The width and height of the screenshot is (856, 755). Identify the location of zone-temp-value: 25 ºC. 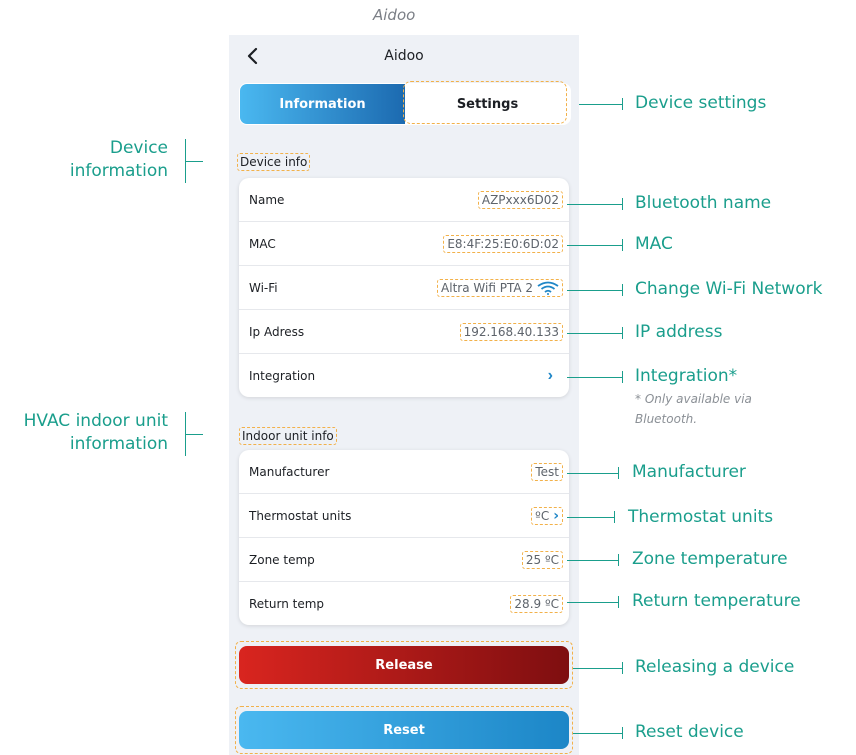
(542, 559).